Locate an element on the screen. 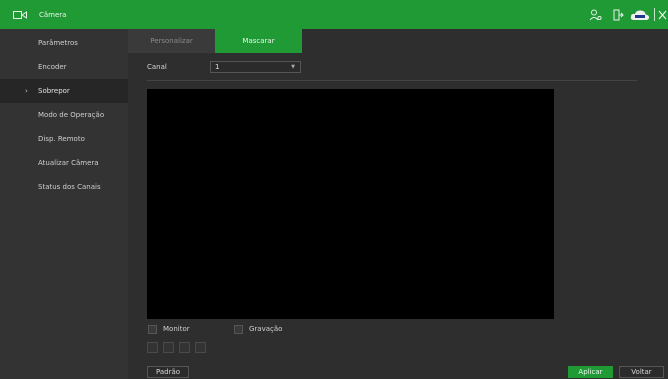  divider is located at coordinates (392, 80).